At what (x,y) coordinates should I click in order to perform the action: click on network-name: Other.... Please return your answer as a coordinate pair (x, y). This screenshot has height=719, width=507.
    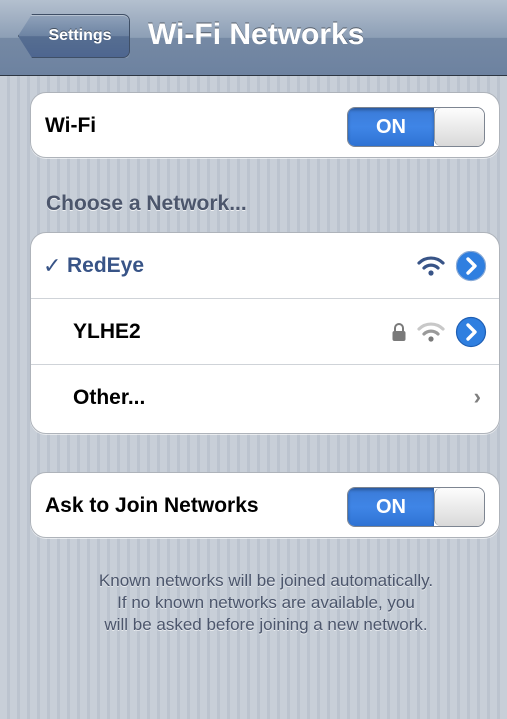
    Looking at the image, I should click on (109, 397).